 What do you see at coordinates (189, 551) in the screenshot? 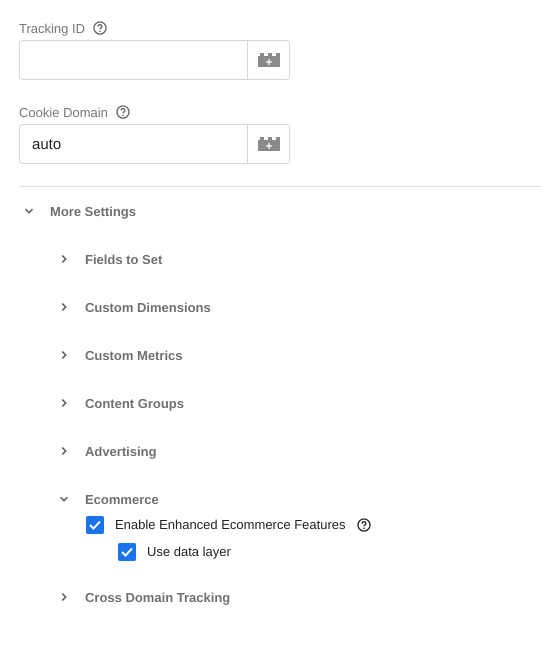
I see `option-label: Use data layer` at bounding box center [189, 551].